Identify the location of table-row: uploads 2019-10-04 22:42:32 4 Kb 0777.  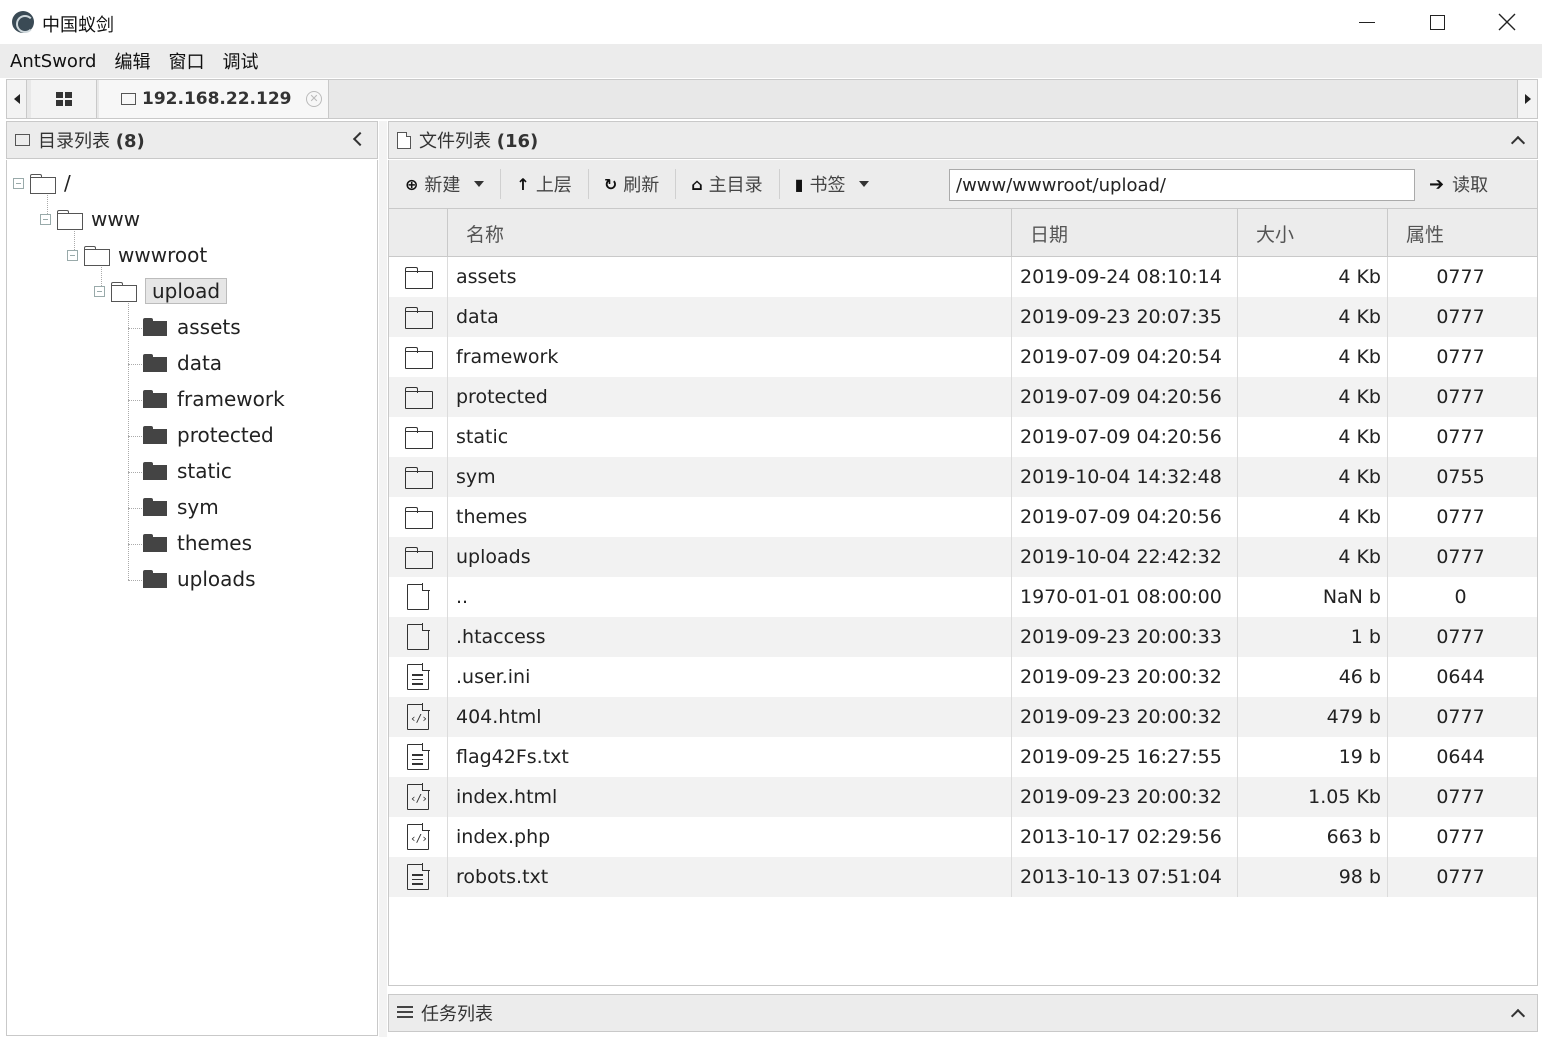
(963, 557).